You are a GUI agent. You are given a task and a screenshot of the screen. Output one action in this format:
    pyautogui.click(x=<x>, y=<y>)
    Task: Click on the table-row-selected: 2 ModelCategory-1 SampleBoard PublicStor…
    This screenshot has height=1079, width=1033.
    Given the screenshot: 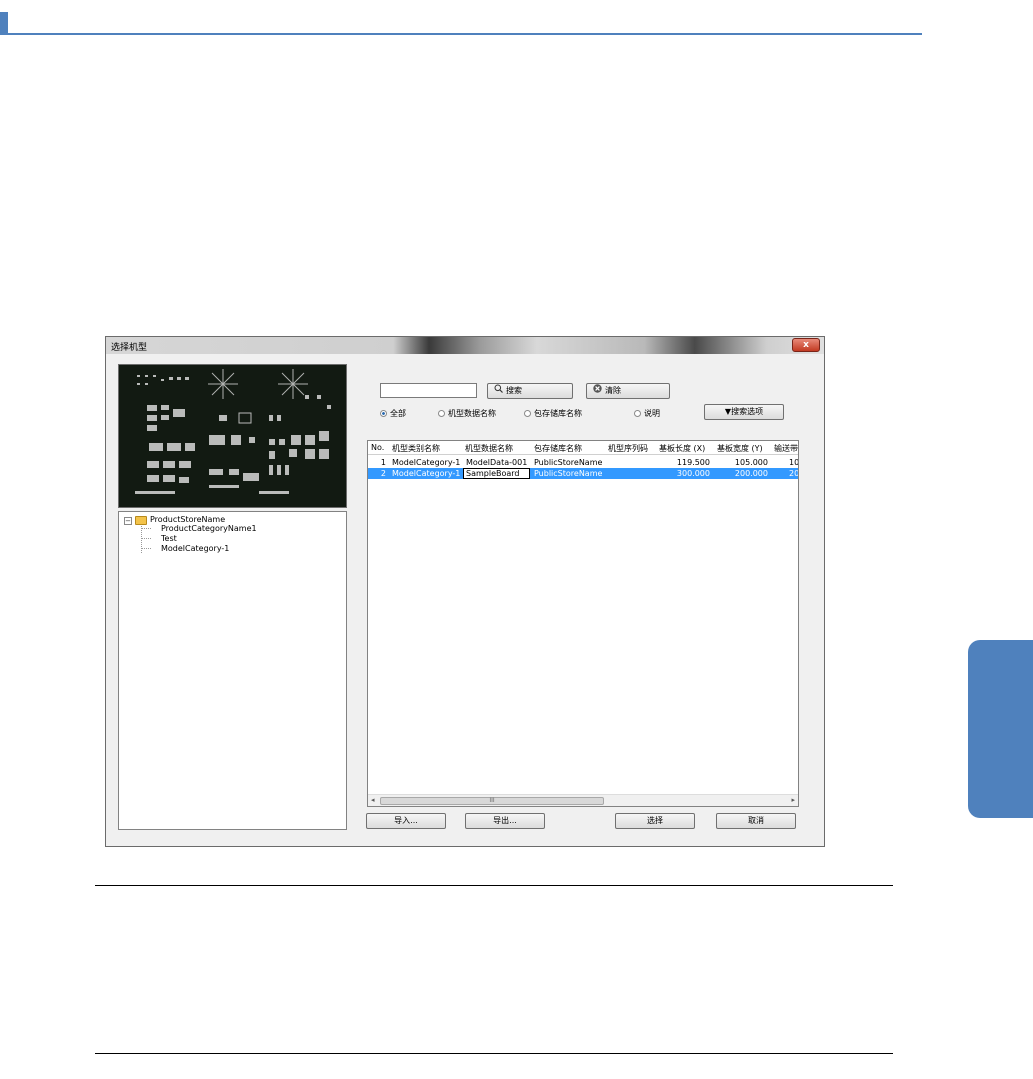 What is the action you would take?
    pyautogui.click(x=583, y=473)
    